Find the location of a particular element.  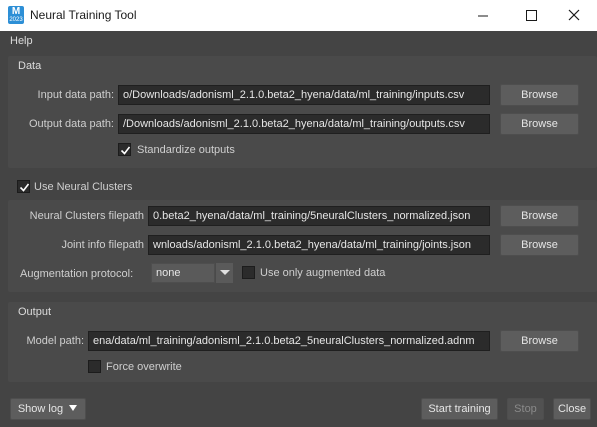

augmentation-protocol-select: none is located at coordinates (183, 273).